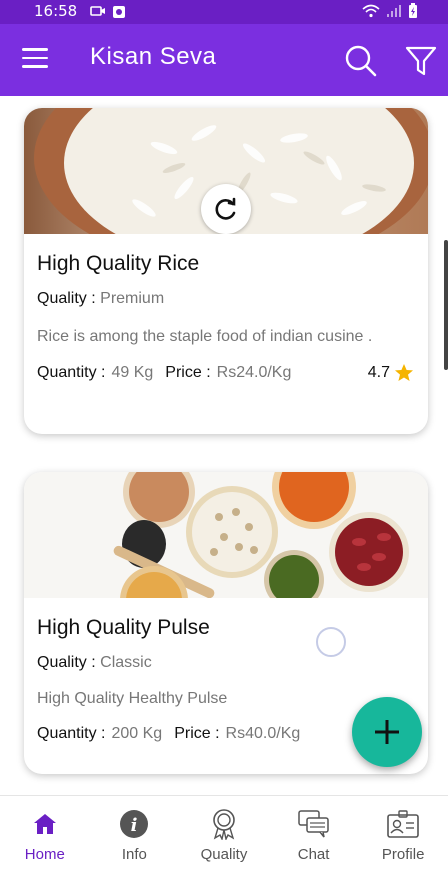 The image size is (448, 870). What do you see at coordinates (331, 642) in the screenshot?
I see `loading-spinner` at bounding box center [331, 642].